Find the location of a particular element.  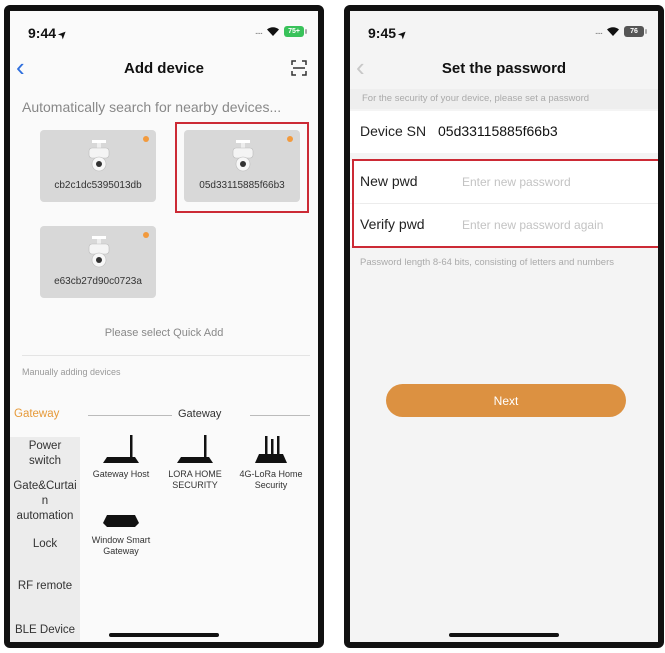

status-bar: 9:44➤ .... 75+ is located at coordinates (164, 31).